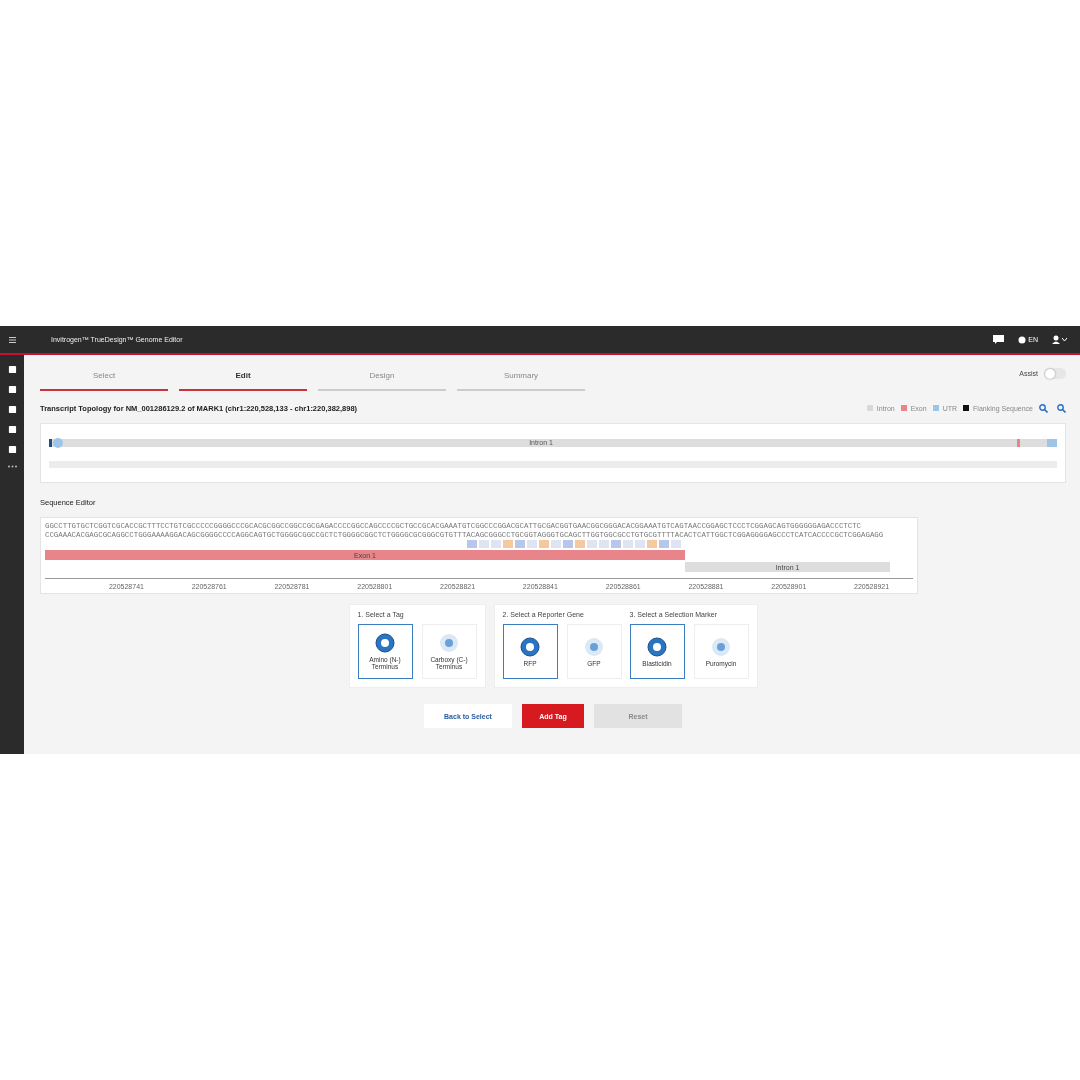 Image resolution: width=1080 pixels, height=1080 pixels. I want to click on step-tab: Edit, so click(243, 376).